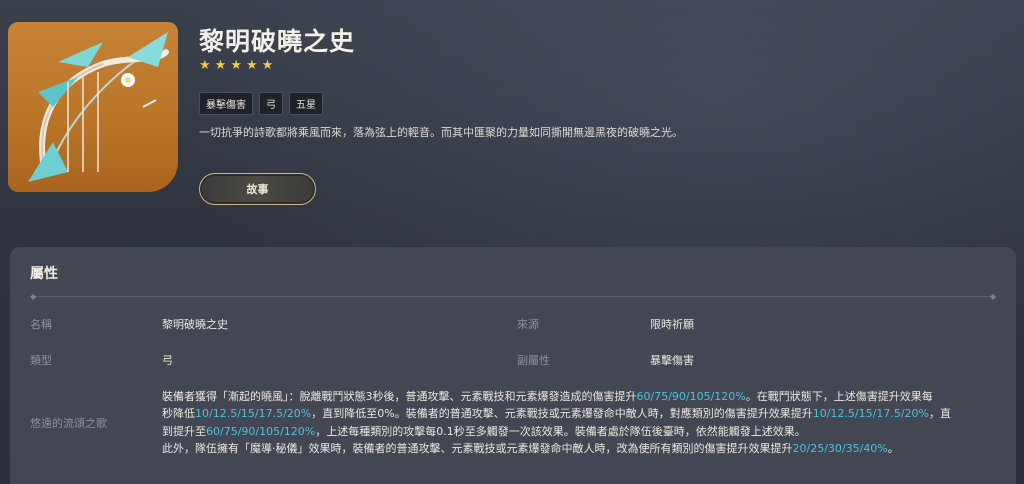 This screenshot has width=1024, height=484. Describe the element at coordinates (41, 324) in the screenshot. I see `name-label: 名稱` at that location.